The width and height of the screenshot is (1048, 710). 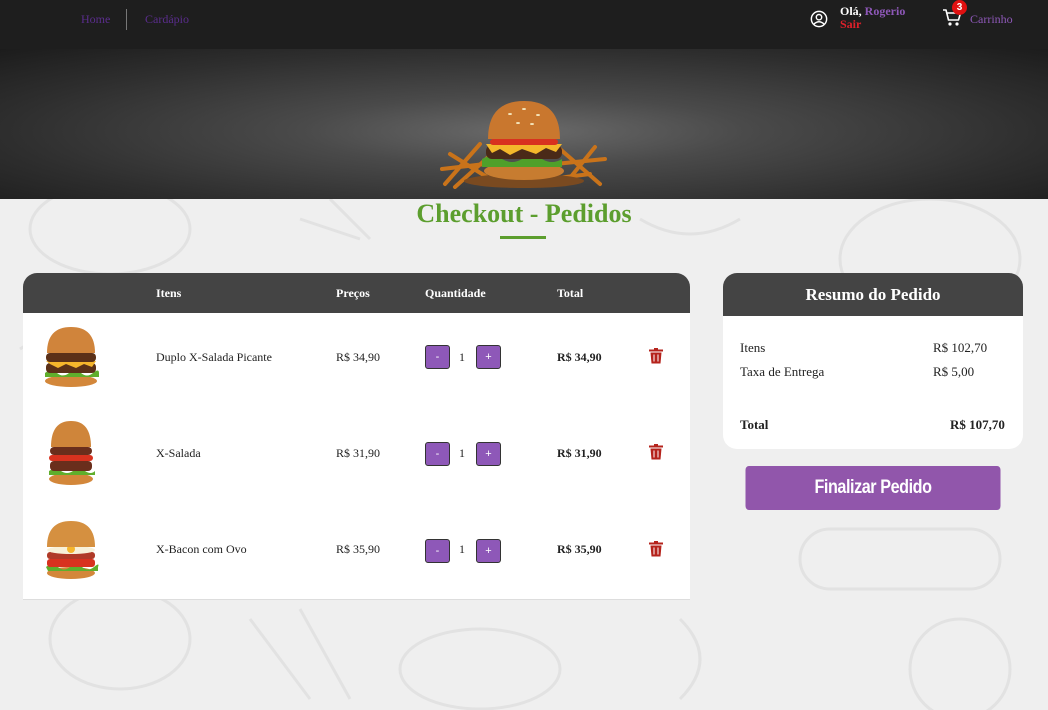 What do you see at coordinates (782, 371) in the screenshot?
I see `summary-delivery-label: Taxa de Entrega` at bounding box center [782, 371].